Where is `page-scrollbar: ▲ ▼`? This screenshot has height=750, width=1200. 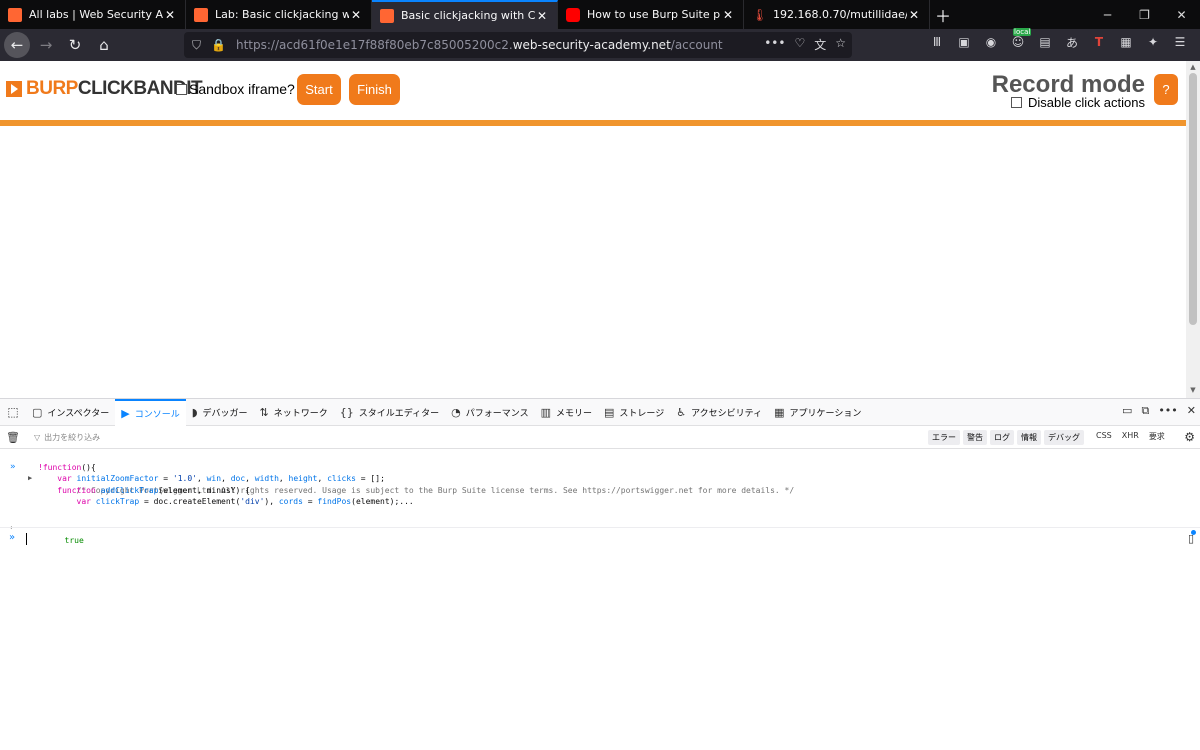 page-scrollbar: ▲ ▼ is located at coordinates (1193, 229).